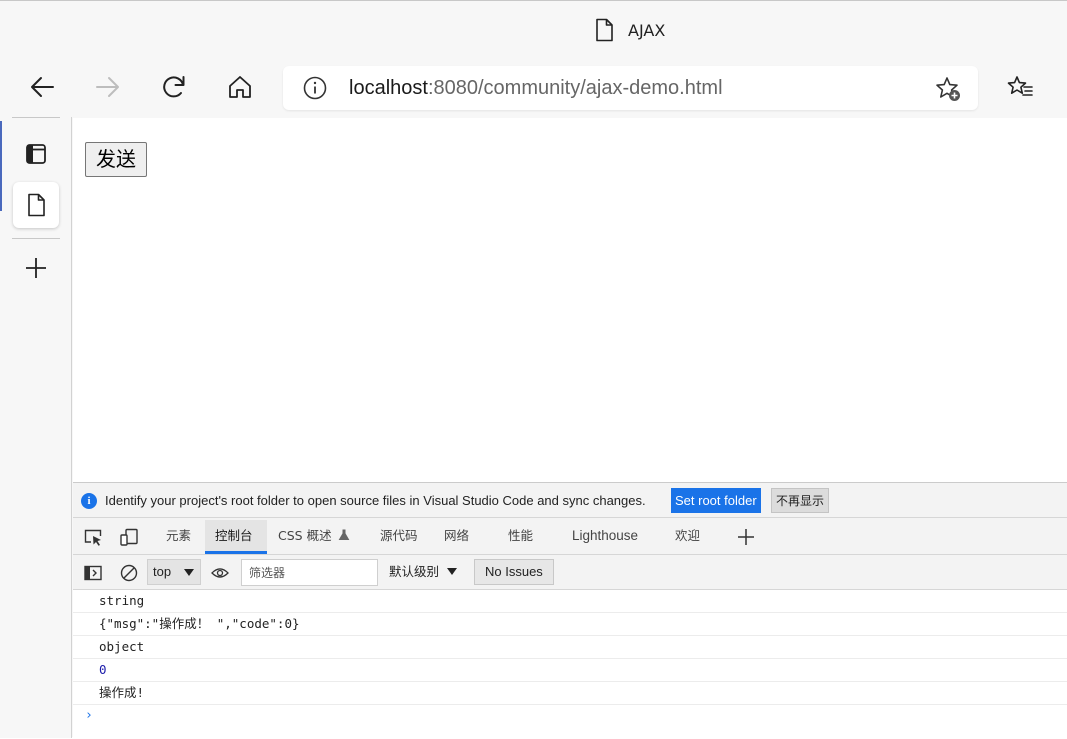  I want to click on console-log-row: {"msg":"操作成！ ","code":0}, so click(570, 624).